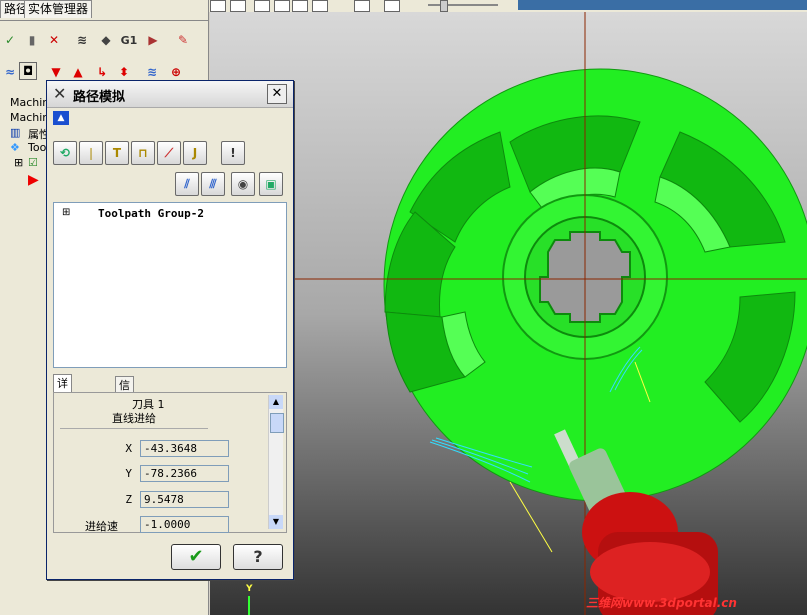 This screenshot has height=615, width=807. I want to click on z-field: 9.5478, so click(184, 499).